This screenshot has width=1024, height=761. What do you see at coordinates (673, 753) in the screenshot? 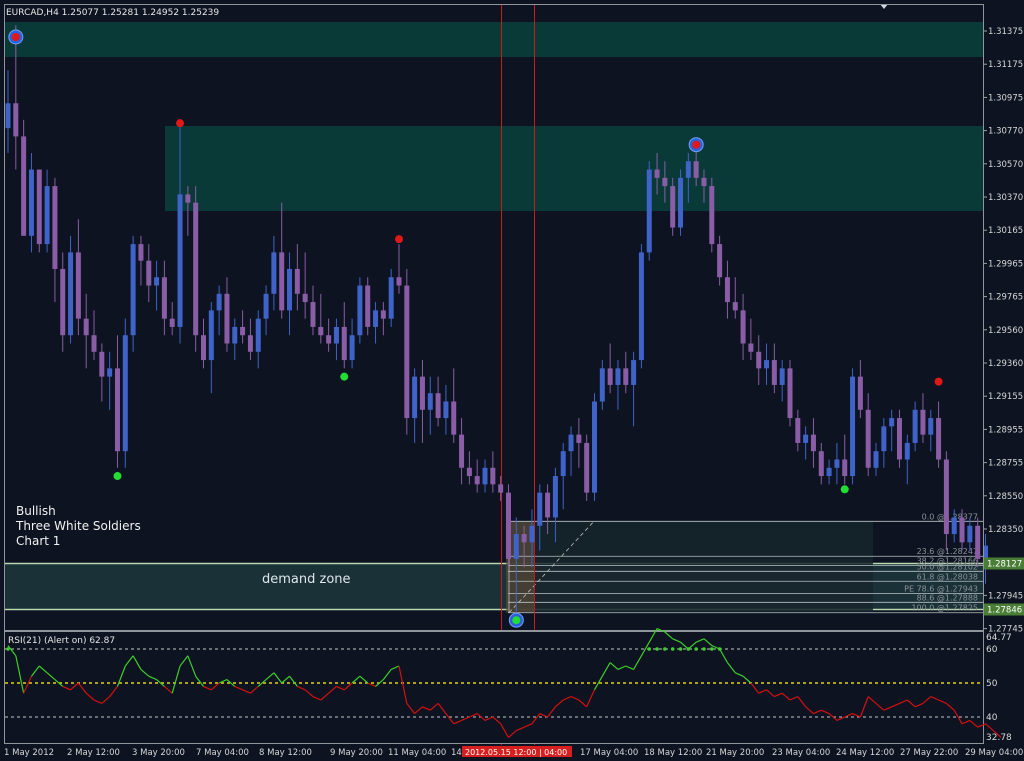
I see `time-tick-label: 18 May 12:00` at bounding box center [673, 753].